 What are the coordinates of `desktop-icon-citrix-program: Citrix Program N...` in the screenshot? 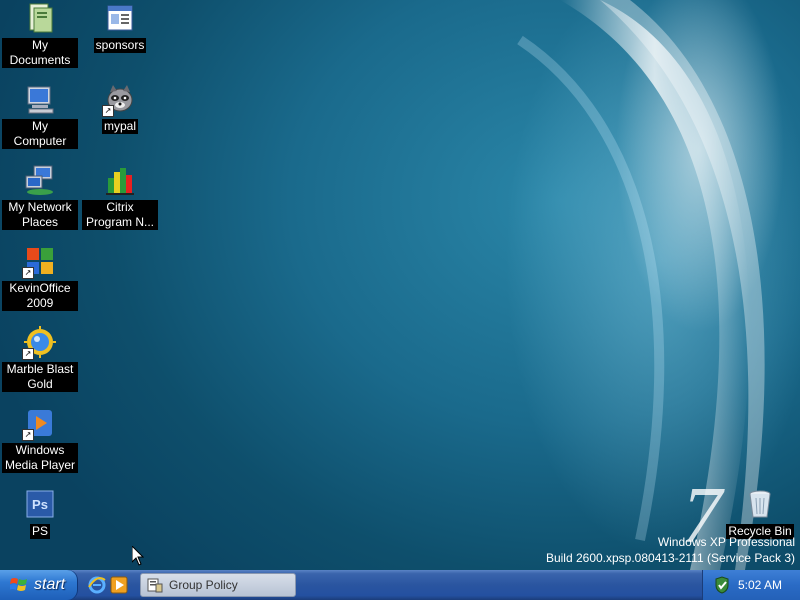 It's located at (120, 197).